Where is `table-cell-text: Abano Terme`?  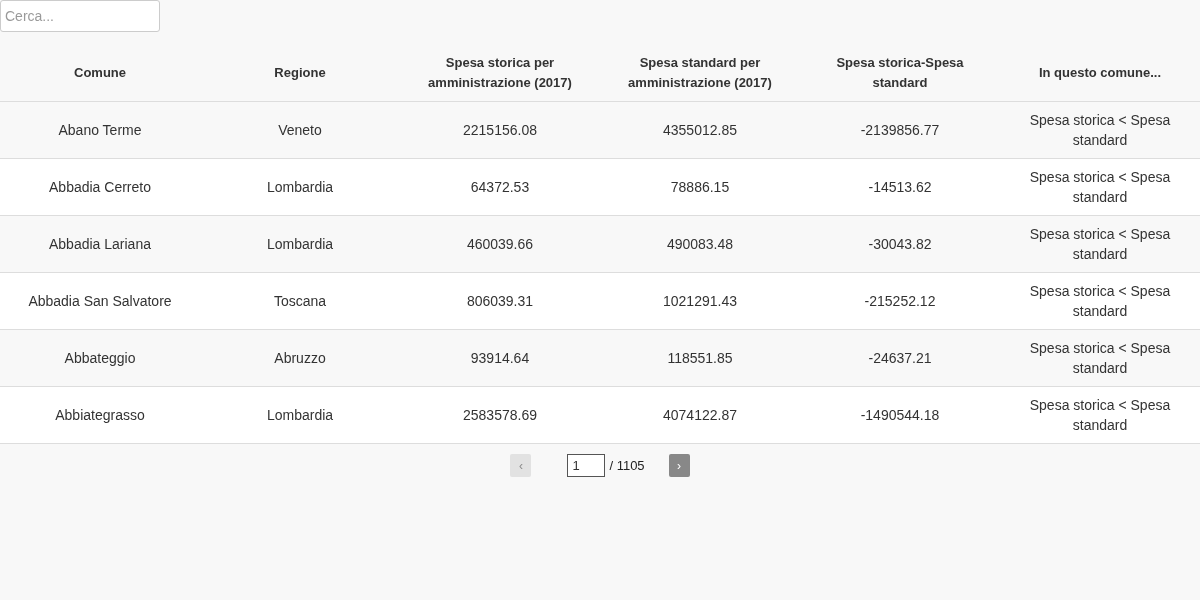 table-cell-text: Abano Terme is located at coordinates (100, 130).